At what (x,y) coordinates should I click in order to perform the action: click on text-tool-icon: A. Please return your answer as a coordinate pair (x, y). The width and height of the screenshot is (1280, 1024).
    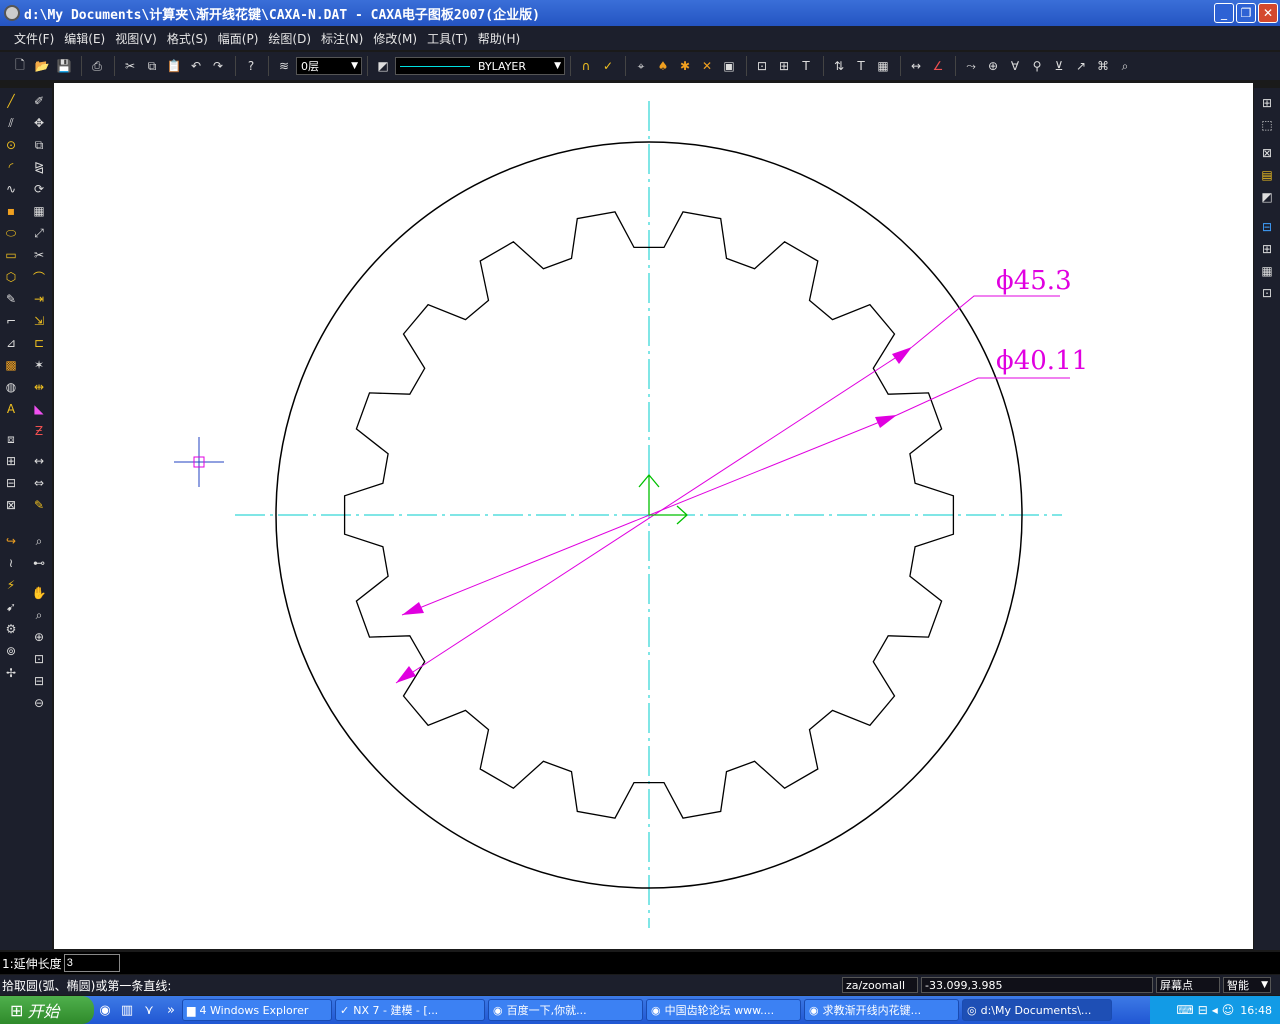
    Looking at the image, I should click on (11, 409).